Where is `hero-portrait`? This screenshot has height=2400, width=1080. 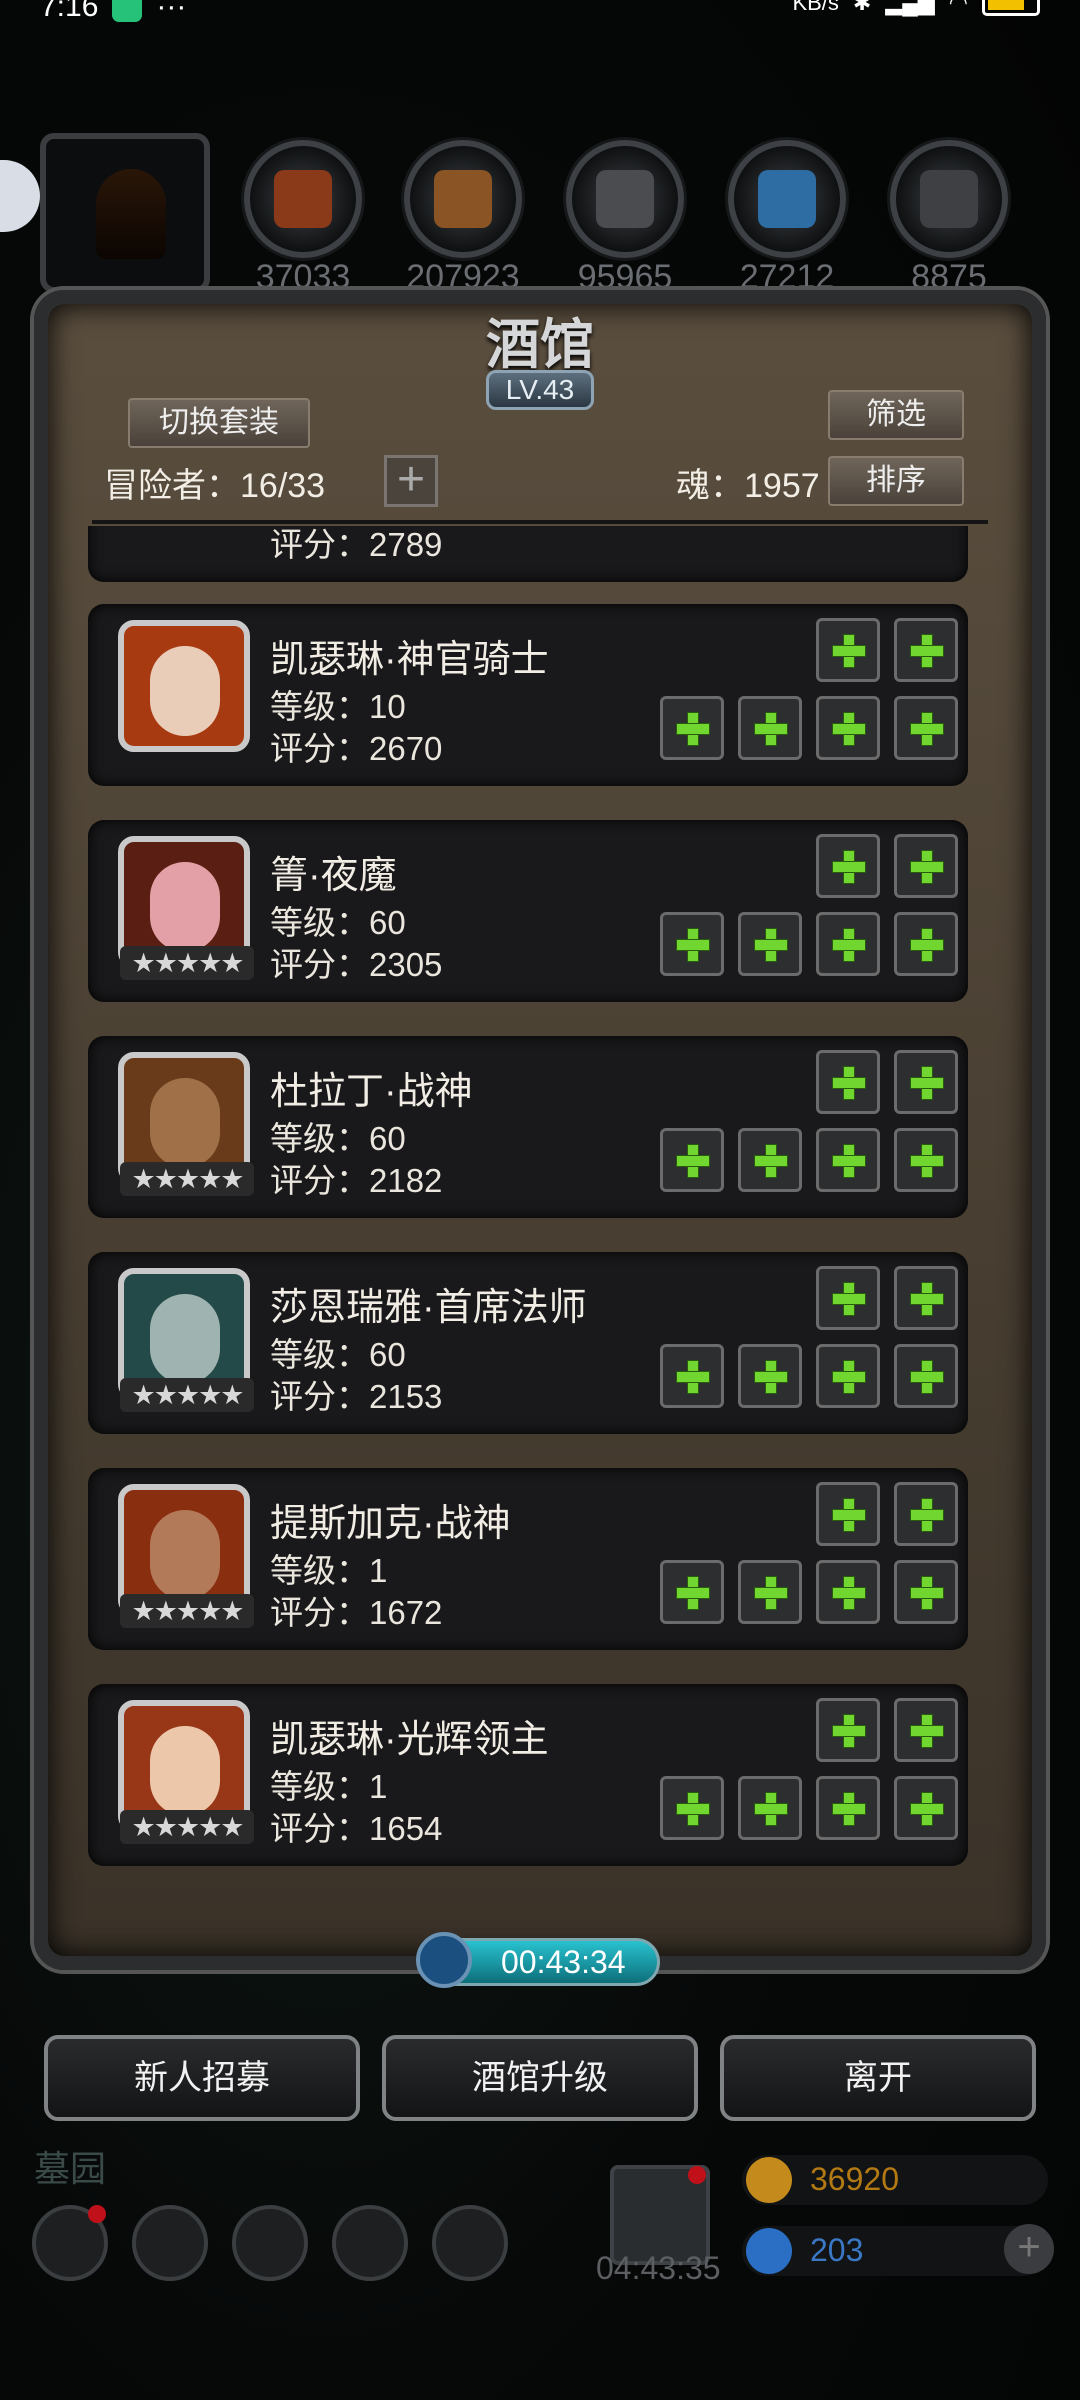 hero-portrait is located at coordinates (184, 686).